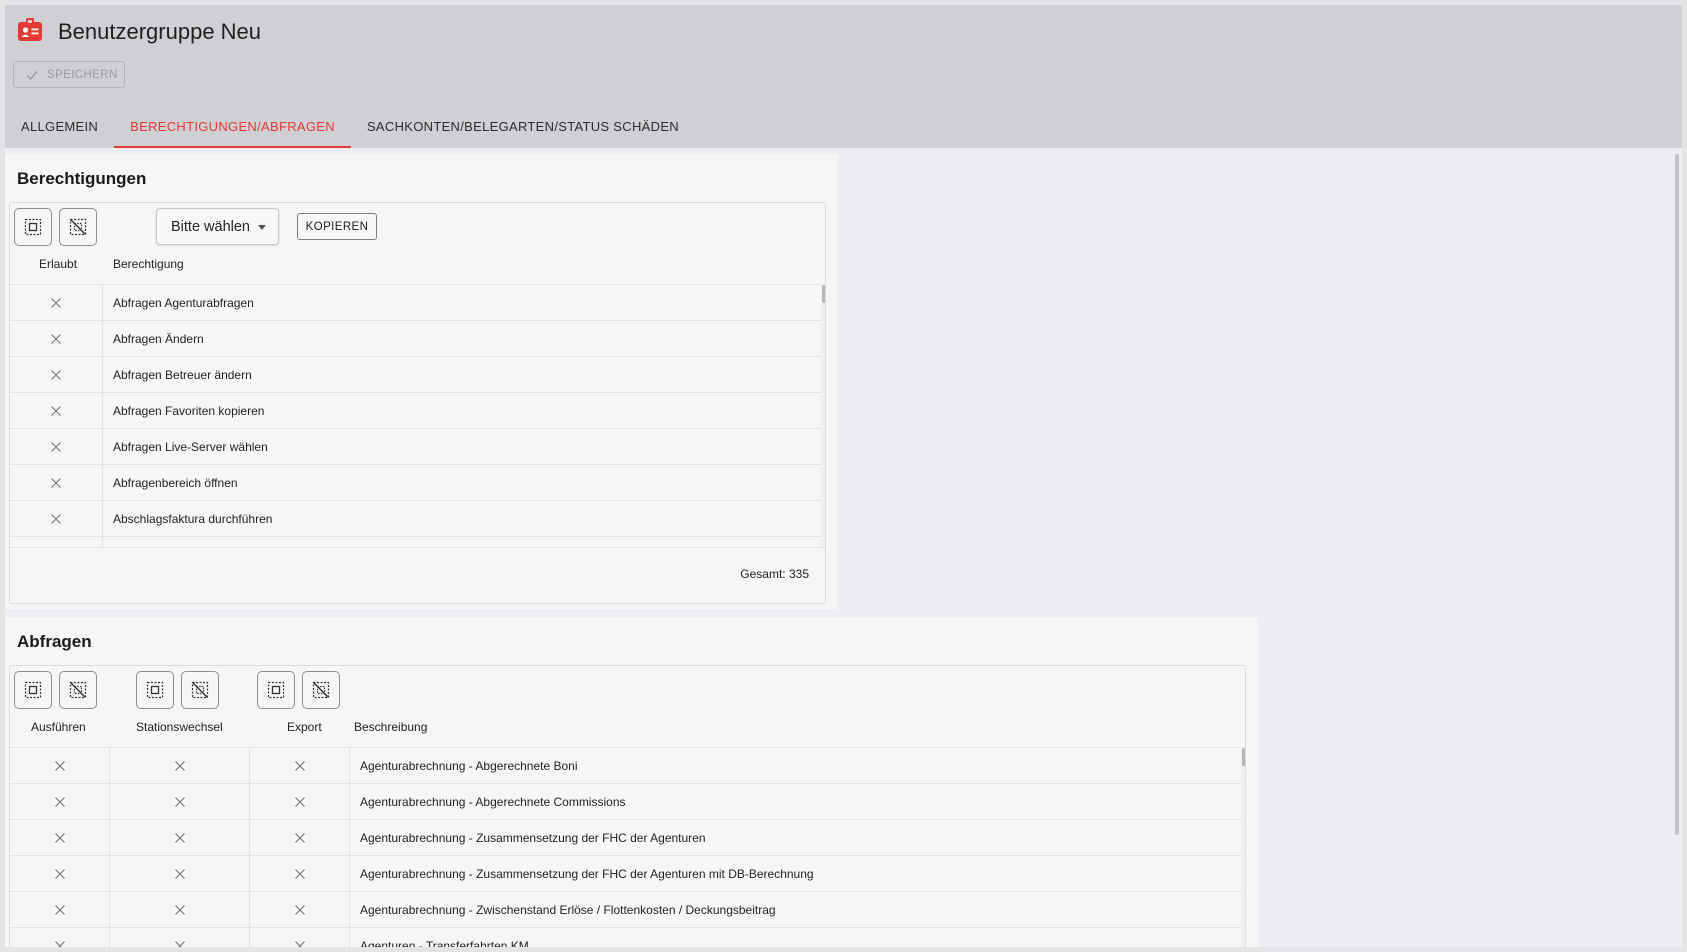 This screenshot has height=952, width=1687. I want to click on page-scrollbar, so click(1677, 494).